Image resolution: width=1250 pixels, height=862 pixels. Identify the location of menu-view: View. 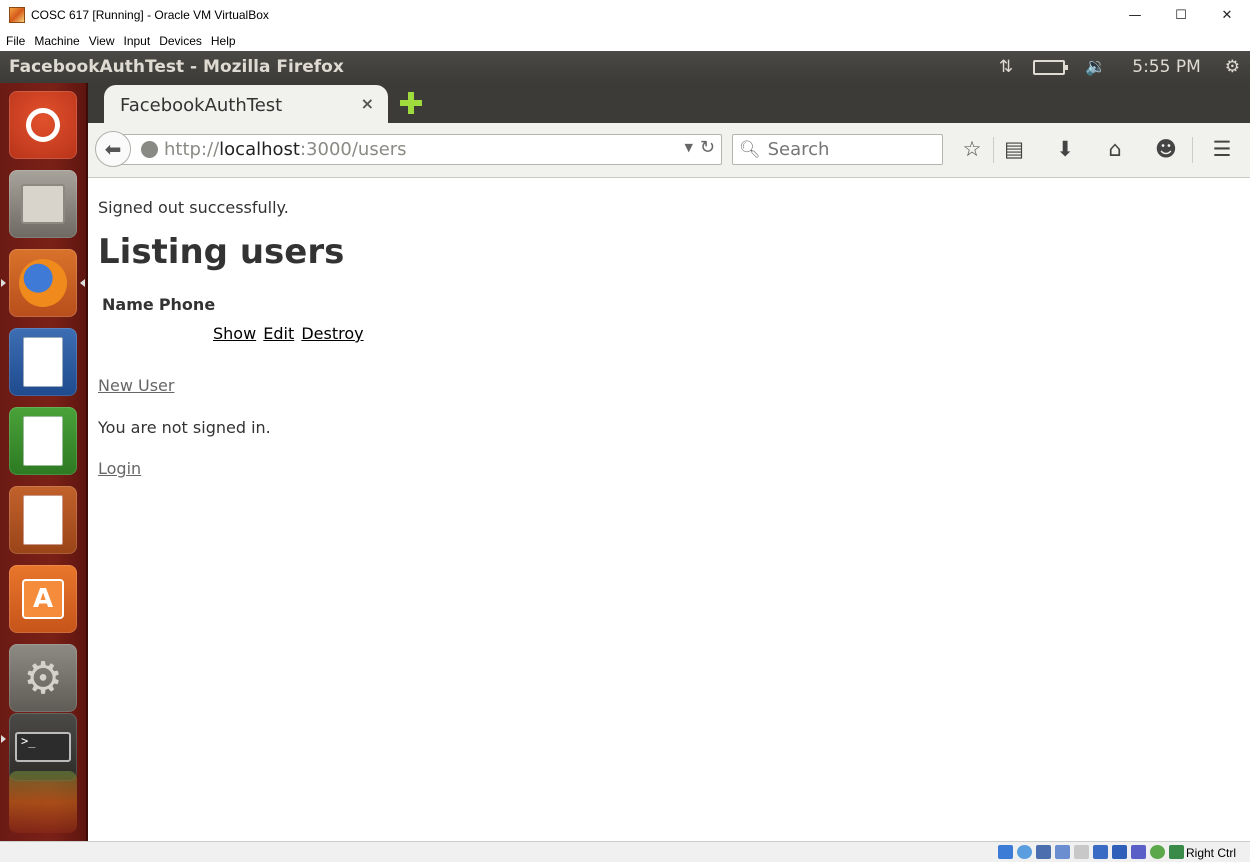
(102, 41).